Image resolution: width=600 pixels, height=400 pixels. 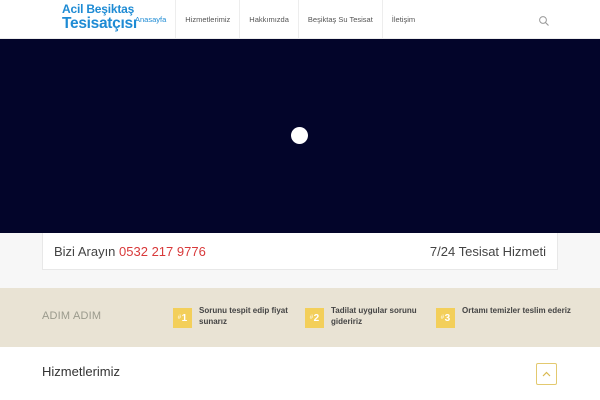 What do you see at coordinates (374, 316) in the screenshot?
I see `step-text: Tadilat uygular sorunu gideririz` at bounding box center [374, 316].